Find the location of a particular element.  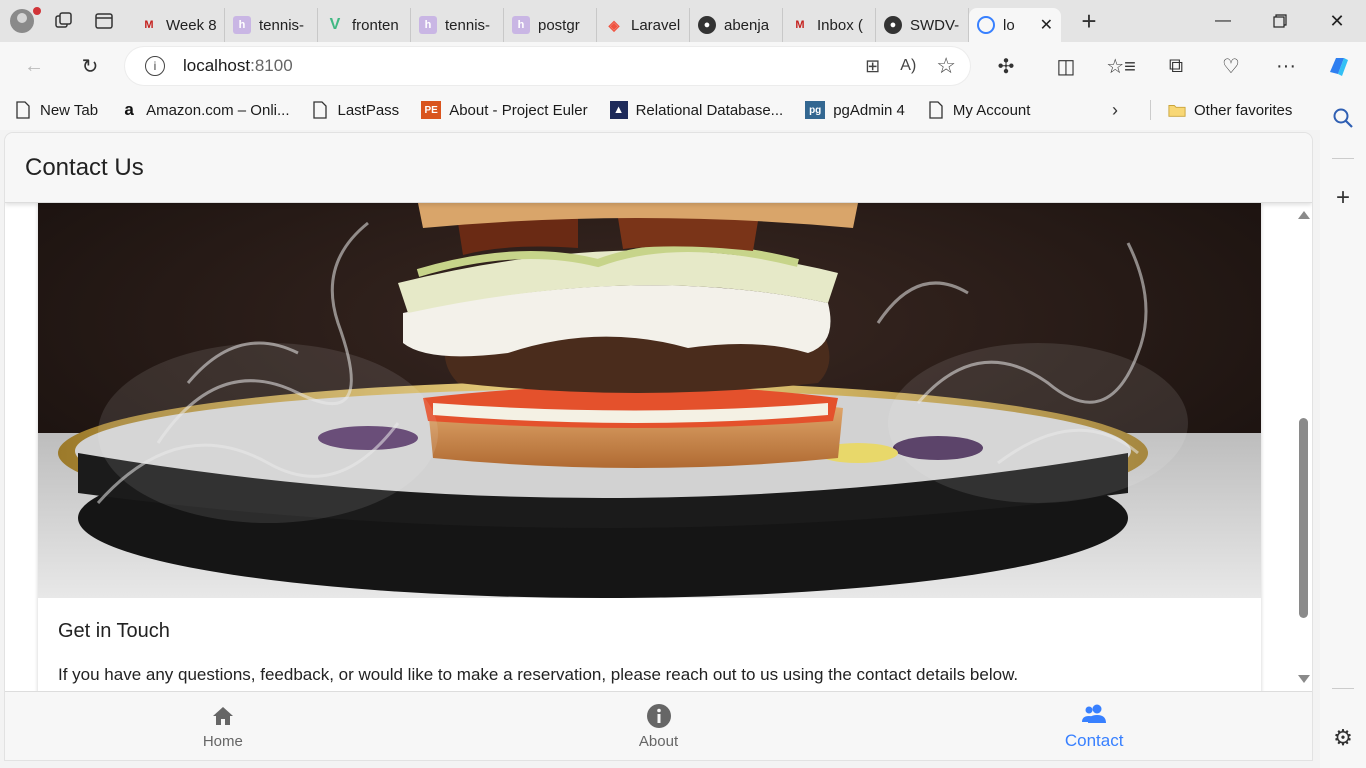

tab-actions-button is located at coordinates (104, 21).